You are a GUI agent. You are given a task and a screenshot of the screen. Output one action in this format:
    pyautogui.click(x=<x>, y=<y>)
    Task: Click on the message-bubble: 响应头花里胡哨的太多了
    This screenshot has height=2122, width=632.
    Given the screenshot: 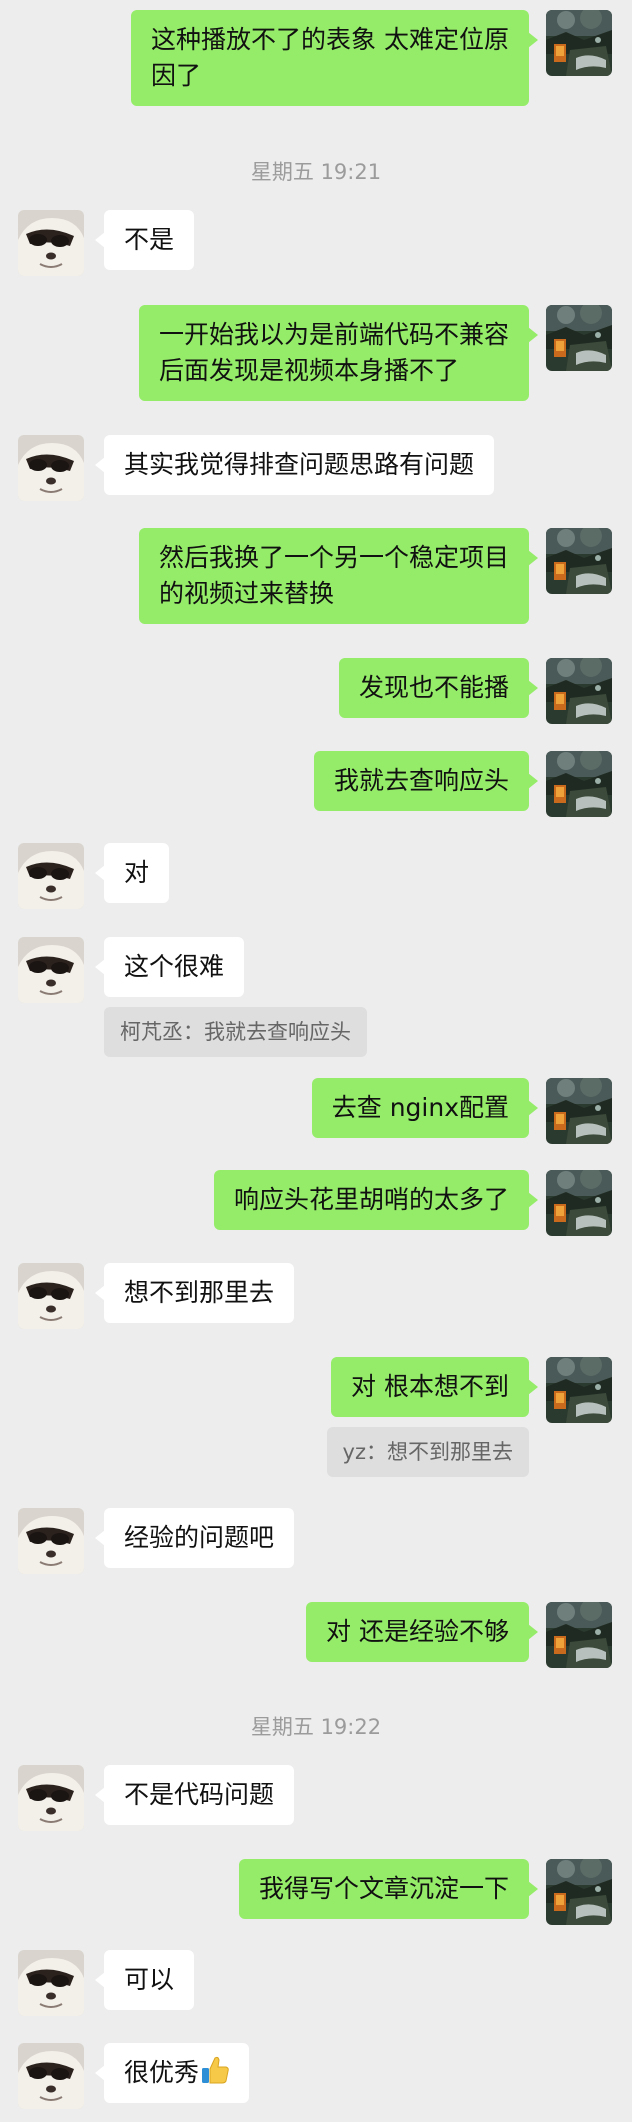 What is the action you would take?
    pyautogui.click(x=376, y=1200)
    